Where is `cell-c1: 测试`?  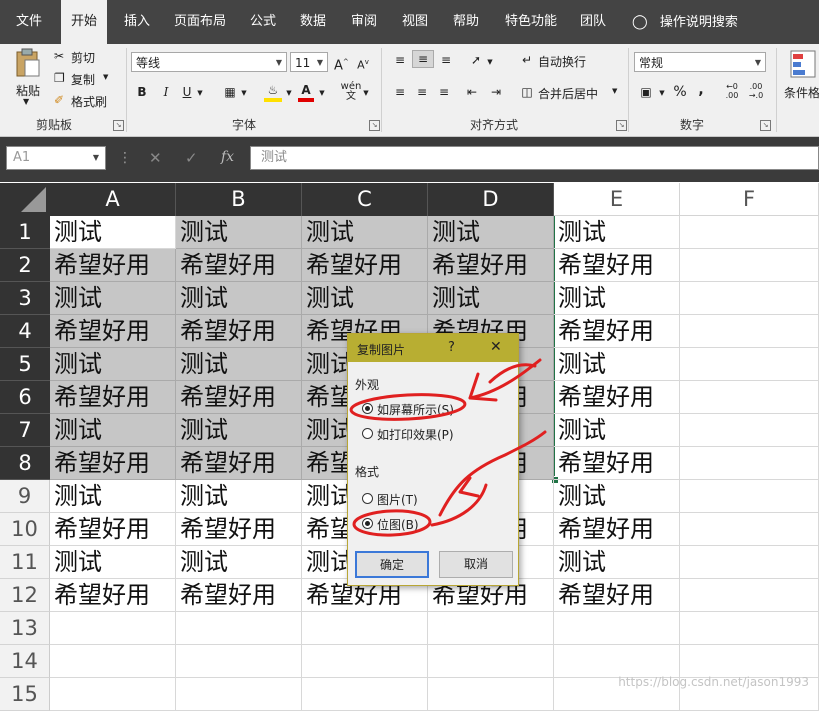
cell-c1: 测试 is located at coordinates (365, 232).